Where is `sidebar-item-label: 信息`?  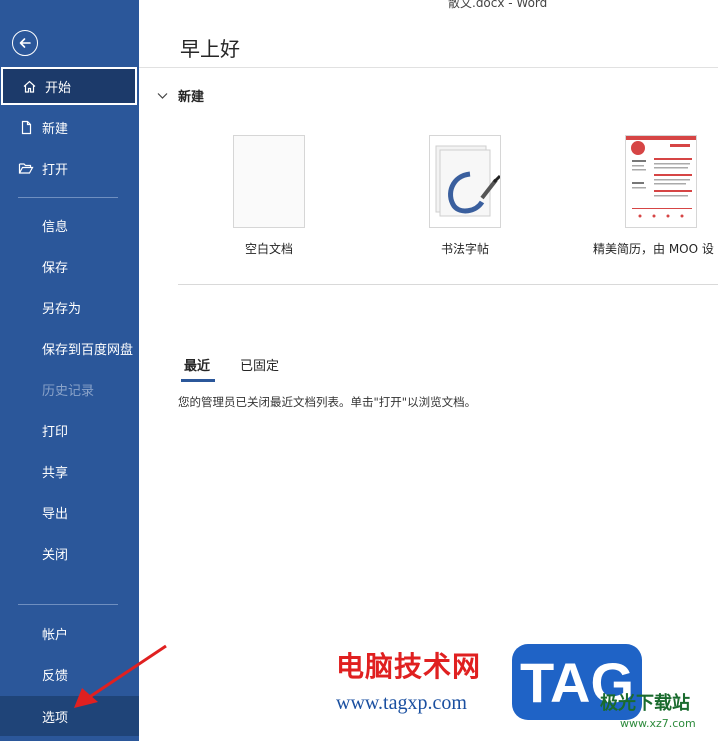
sidebar-item-label: 信息 is located at coordinates (55, 227).